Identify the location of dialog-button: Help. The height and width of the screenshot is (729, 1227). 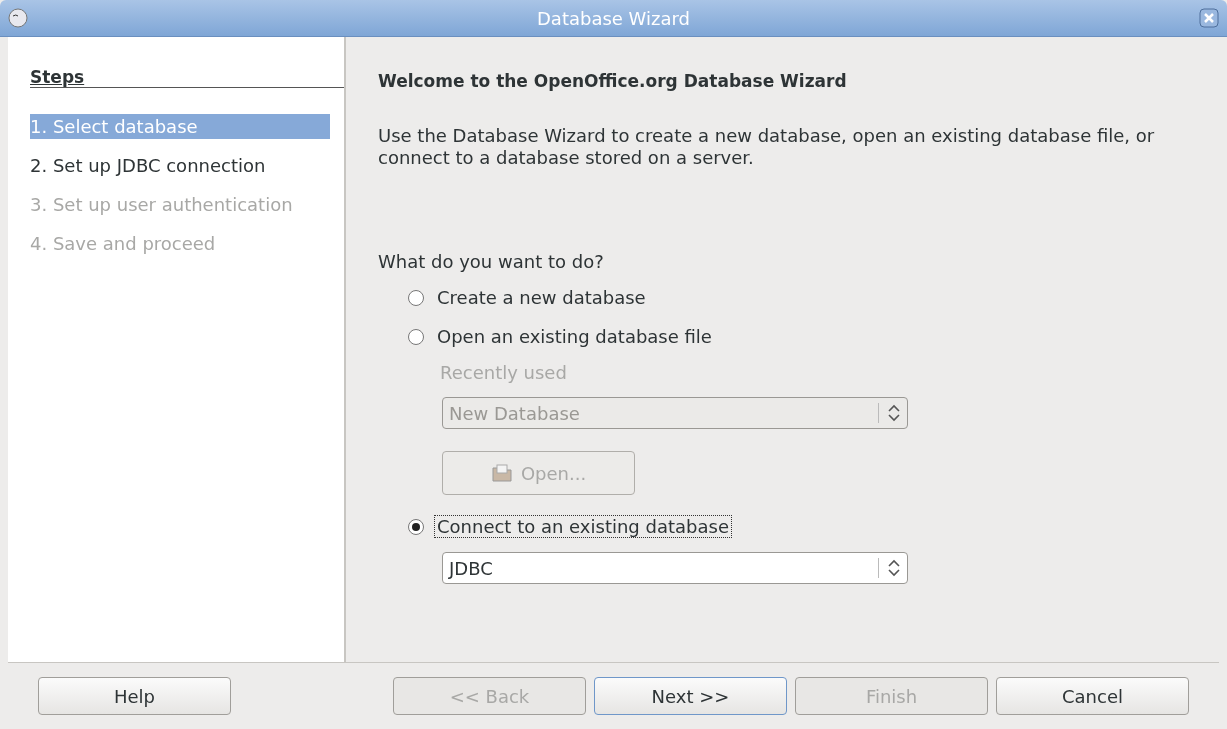
(134, 696).